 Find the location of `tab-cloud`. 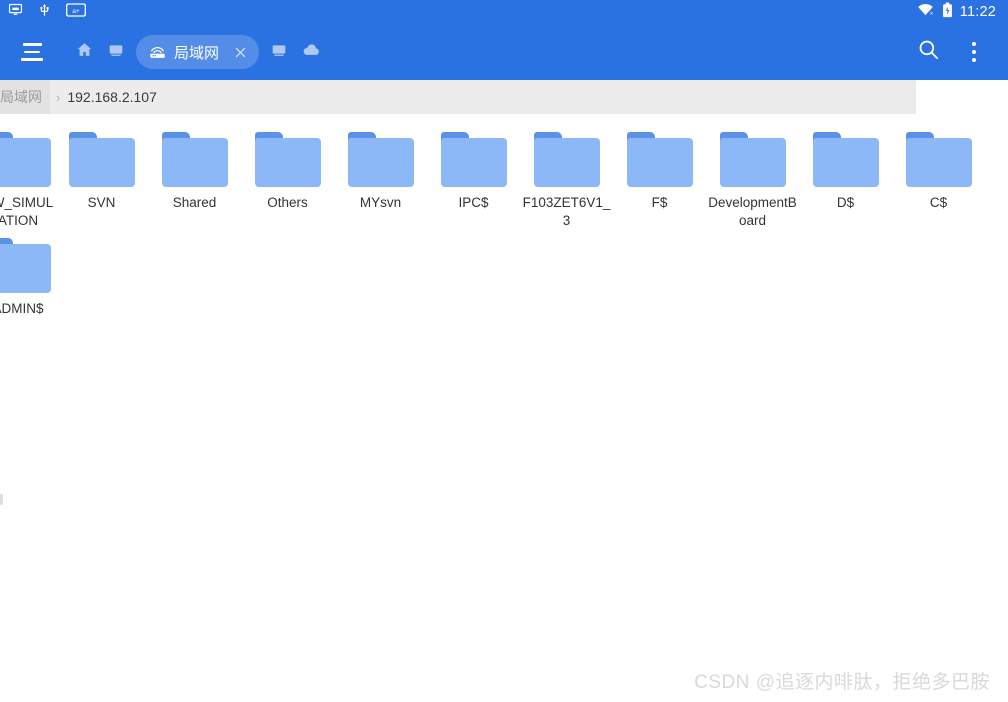

tab-cloud is located at coordinates (311, 52).